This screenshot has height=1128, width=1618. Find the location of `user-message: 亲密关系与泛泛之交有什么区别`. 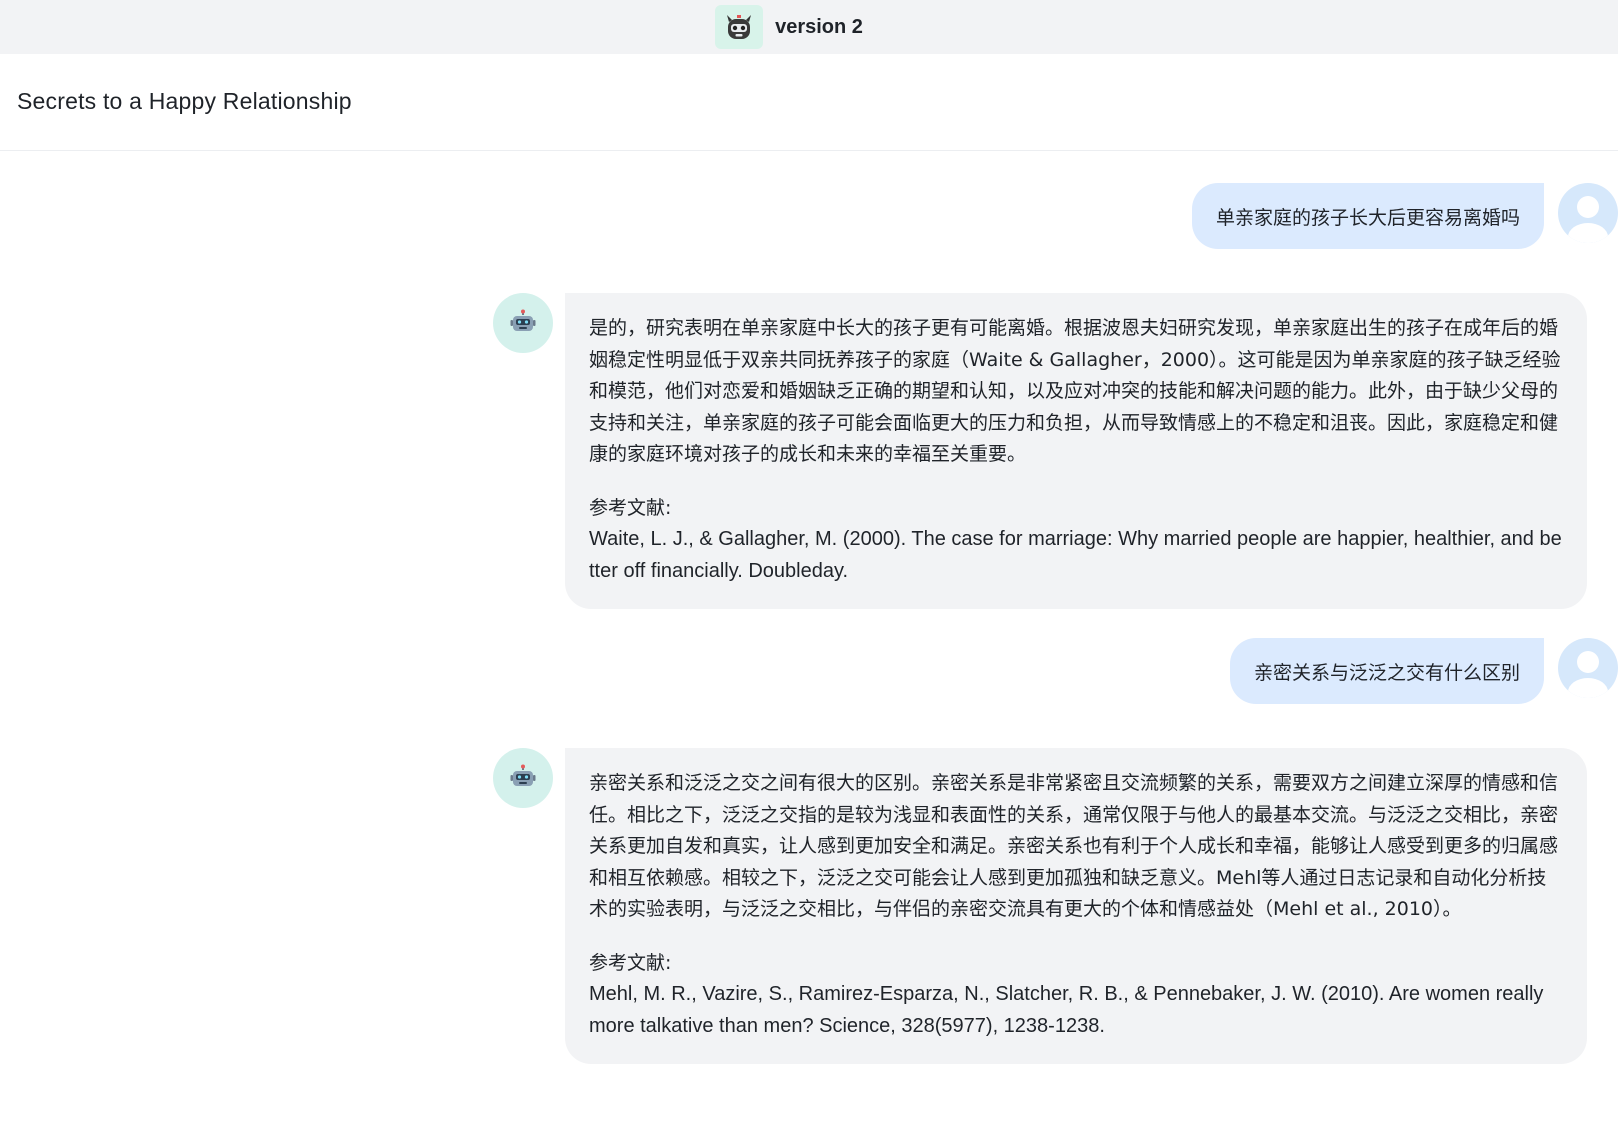

user-message: 亲密关系与泛泛之交有什么区别 is located at coordinates (1423, 671).